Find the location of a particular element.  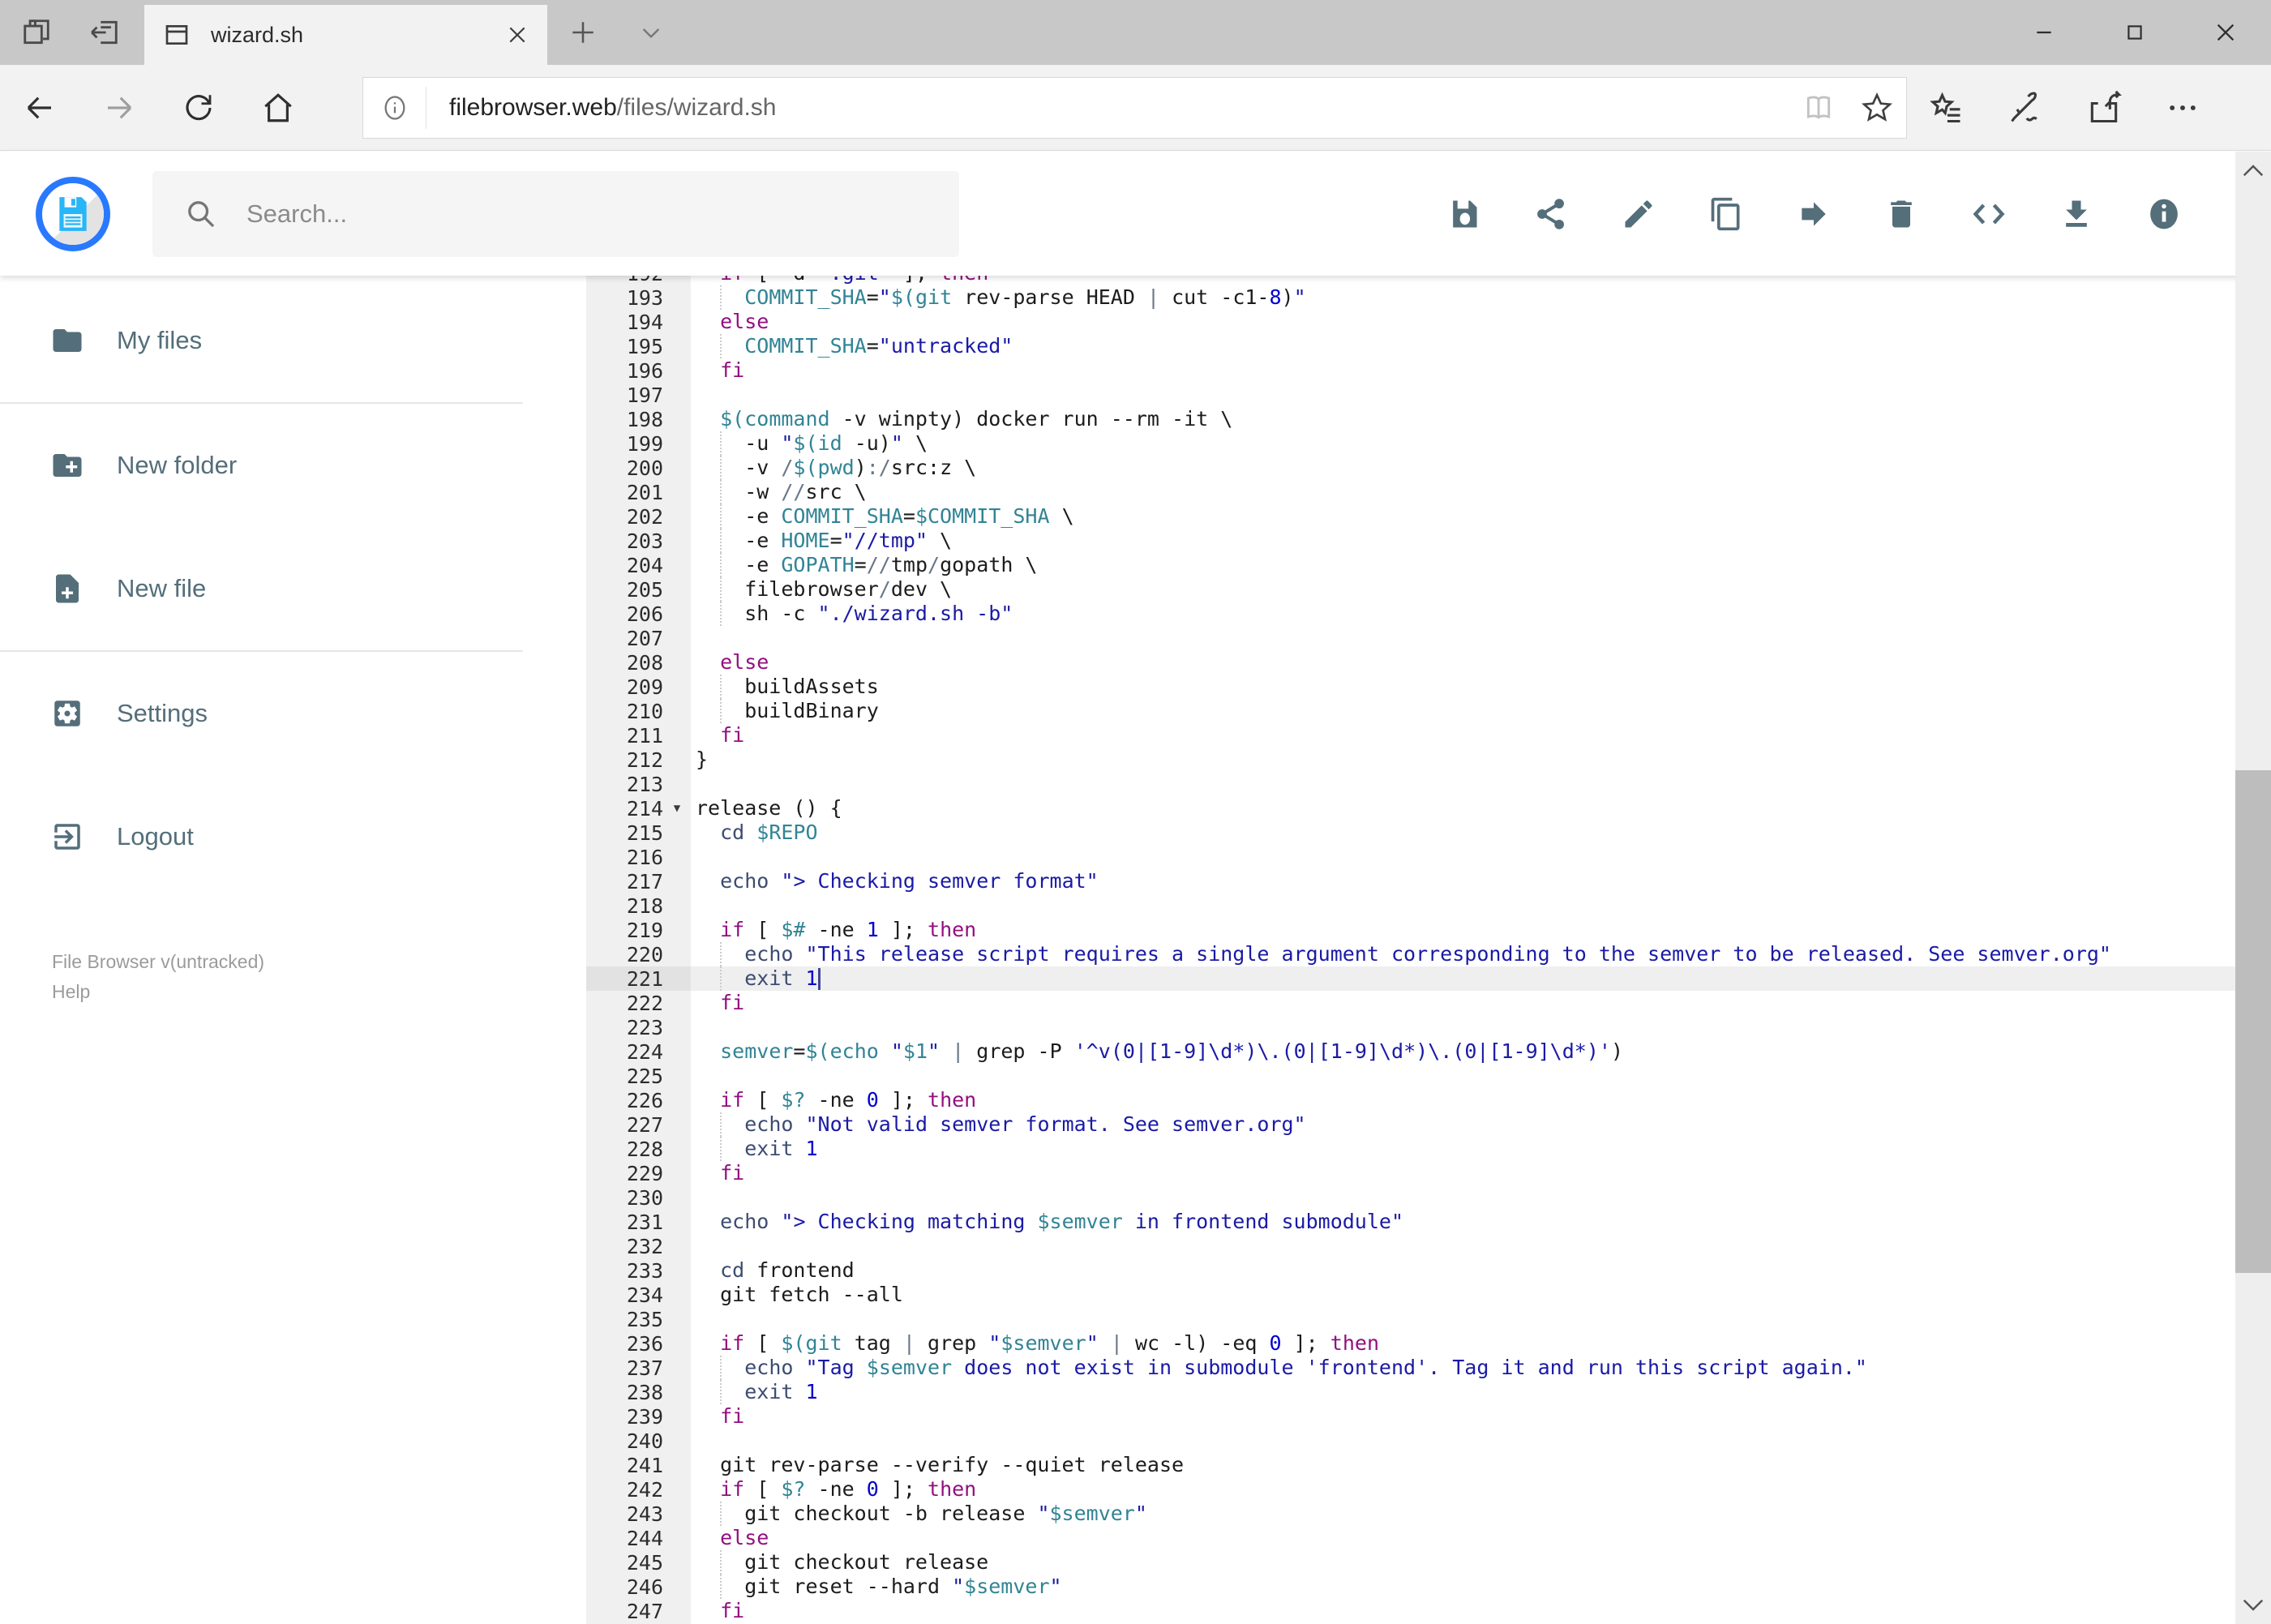

sidebar-item-logout: Logout is located at coordinates (293, 837).